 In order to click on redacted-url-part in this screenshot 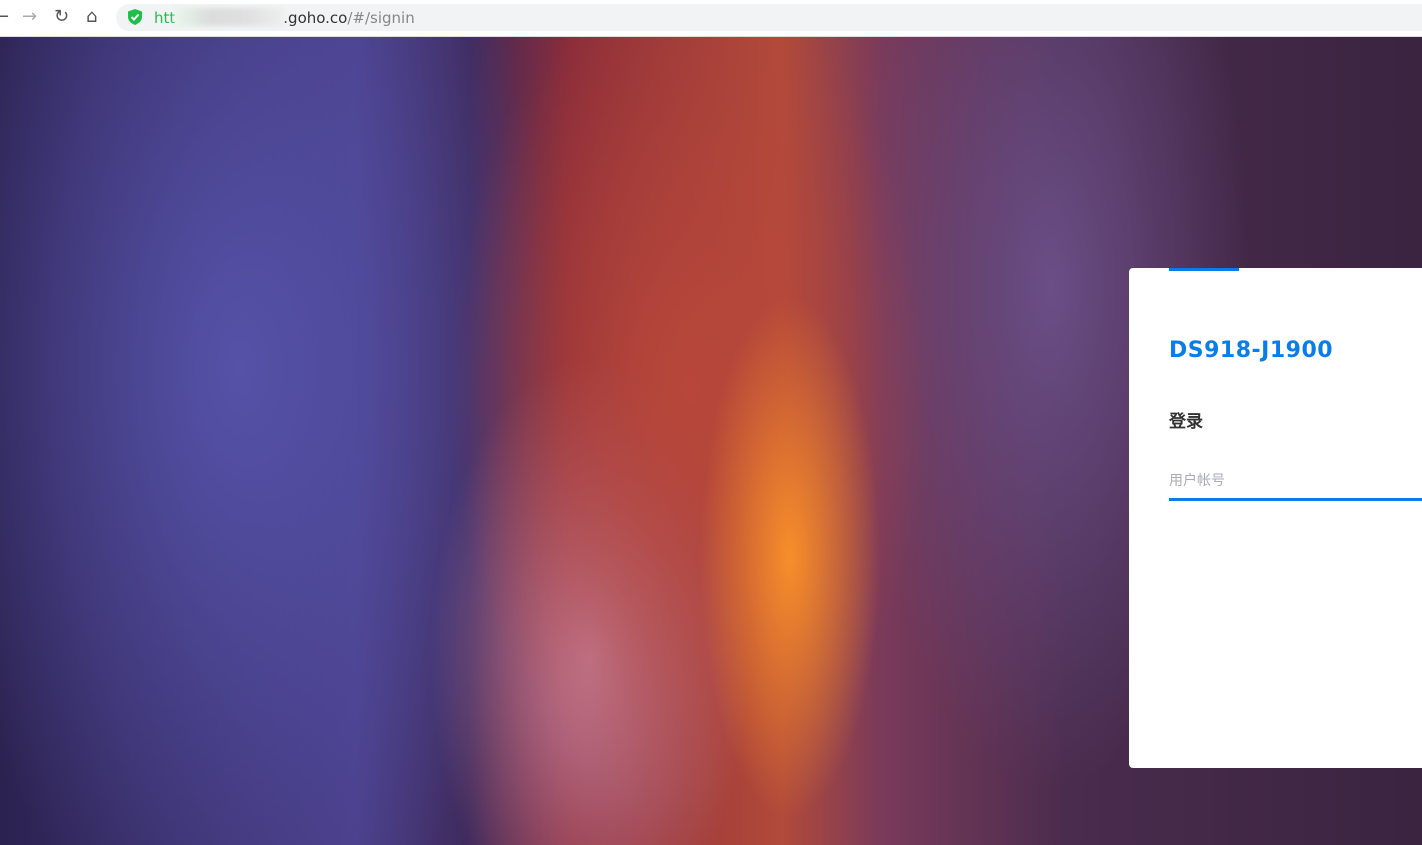, I will do `click(229, 17)`.